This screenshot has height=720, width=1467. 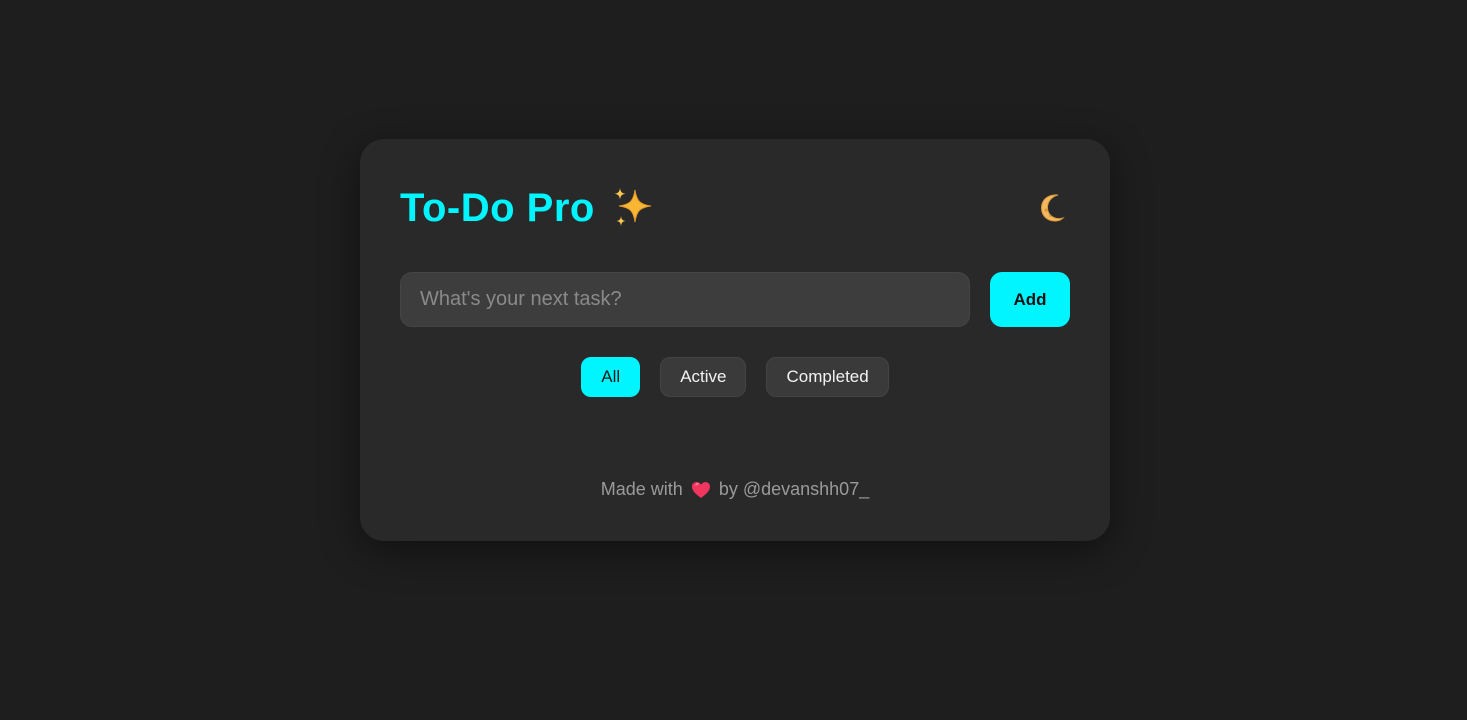 I want to click on filter-all-button: All, so click(x=611, y=377).